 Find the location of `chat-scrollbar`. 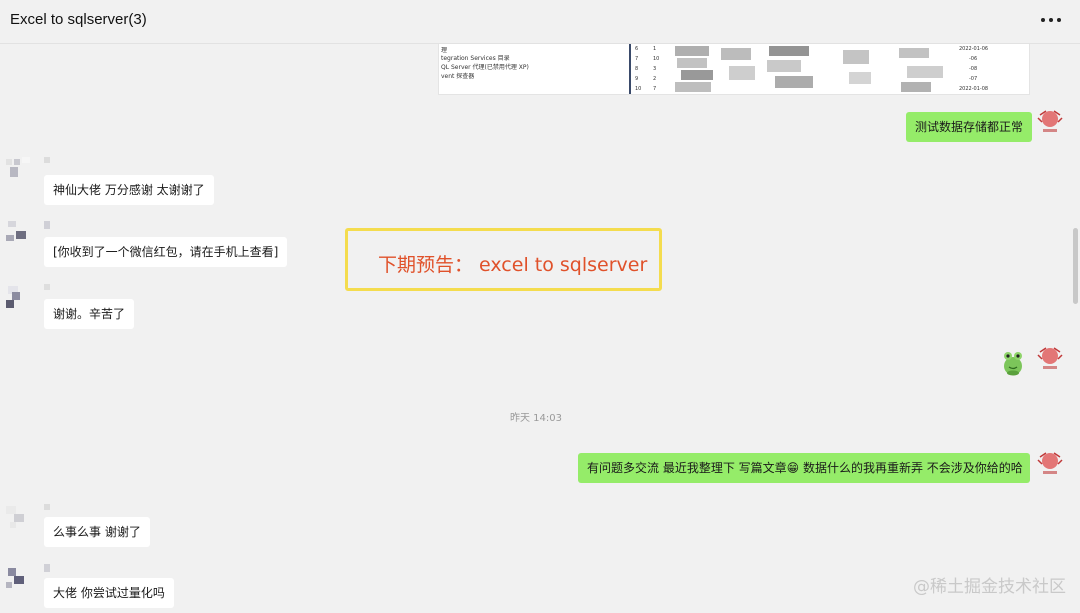

chat-scrollbar is located at coordinates (1075, 266).